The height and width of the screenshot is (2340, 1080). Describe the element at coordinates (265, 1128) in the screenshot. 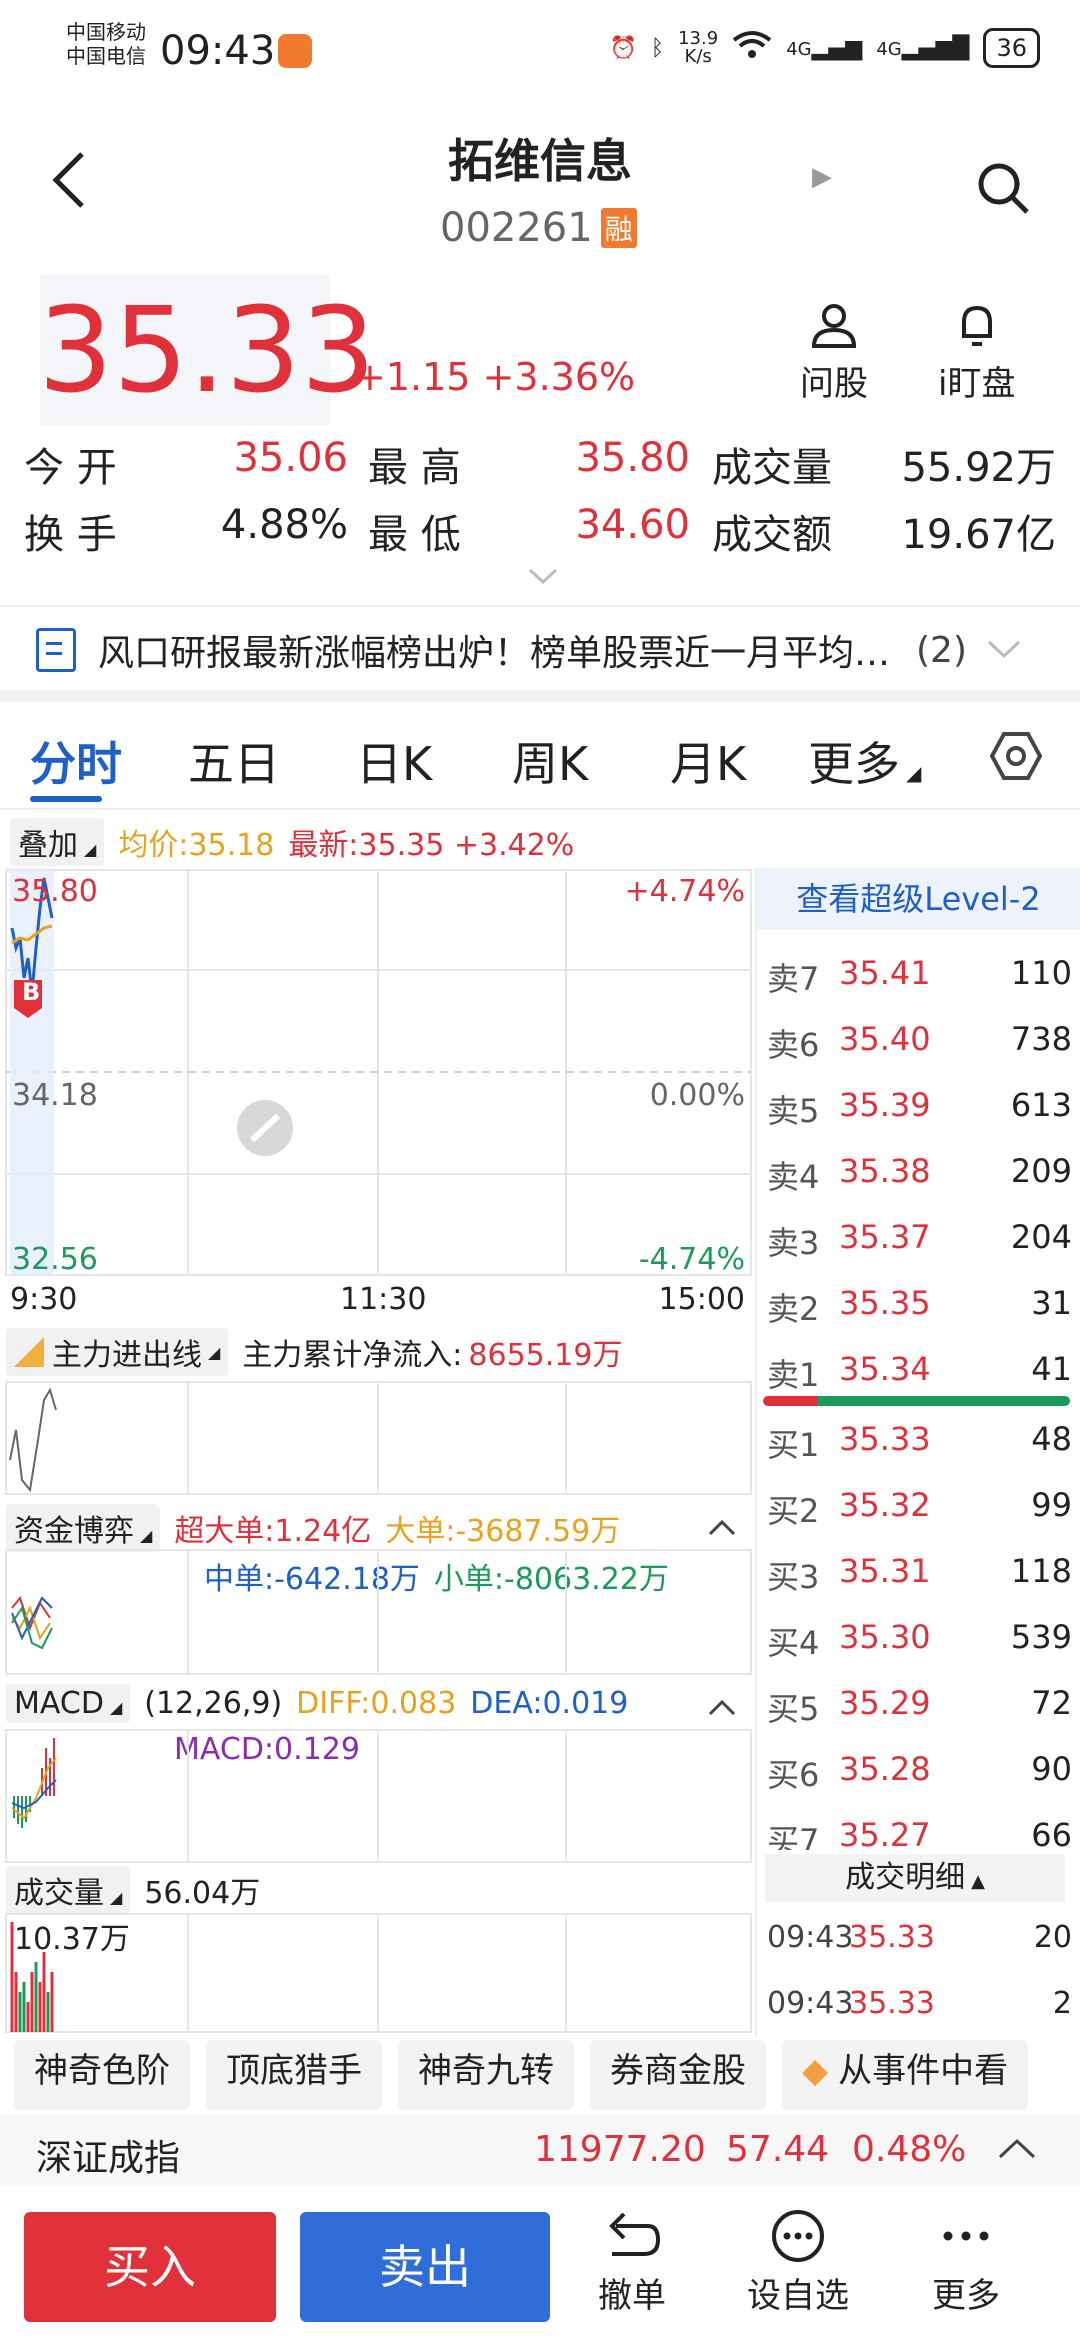

I see `chart-watermark-icon` at that location.